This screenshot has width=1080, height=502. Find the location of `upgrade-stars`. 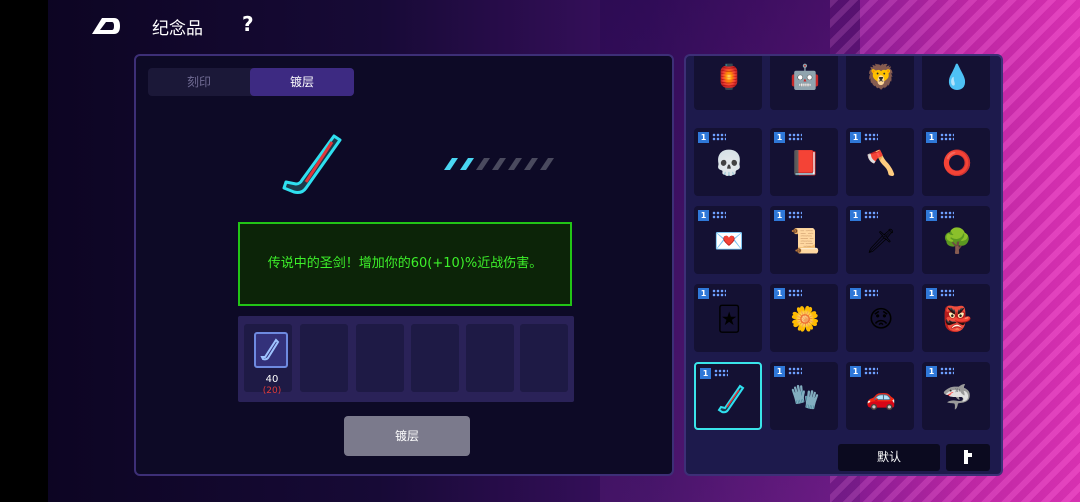

upgrade-stars is located at coordinates (499, 164).